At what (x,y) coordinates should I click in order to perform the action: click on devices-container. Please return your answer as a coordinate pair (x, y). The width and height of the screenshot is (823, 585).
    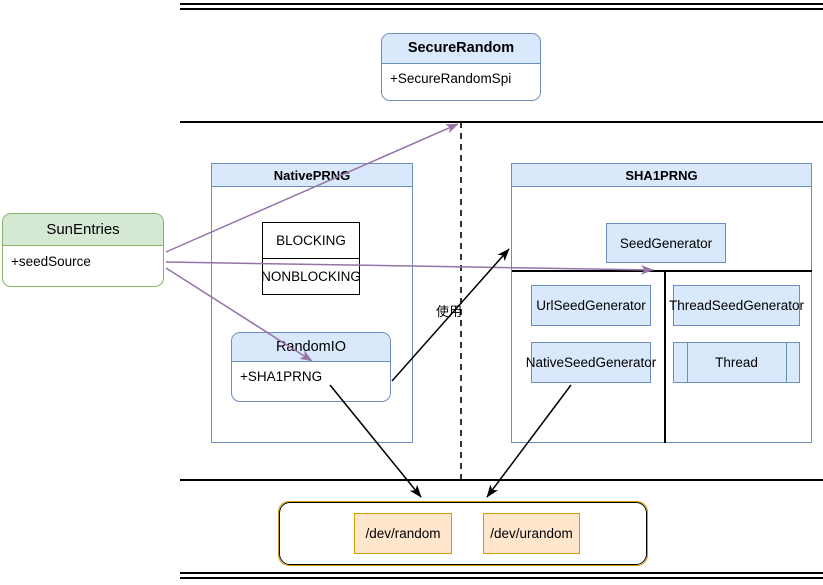
    Looking at the image, I should click on (463, 533).